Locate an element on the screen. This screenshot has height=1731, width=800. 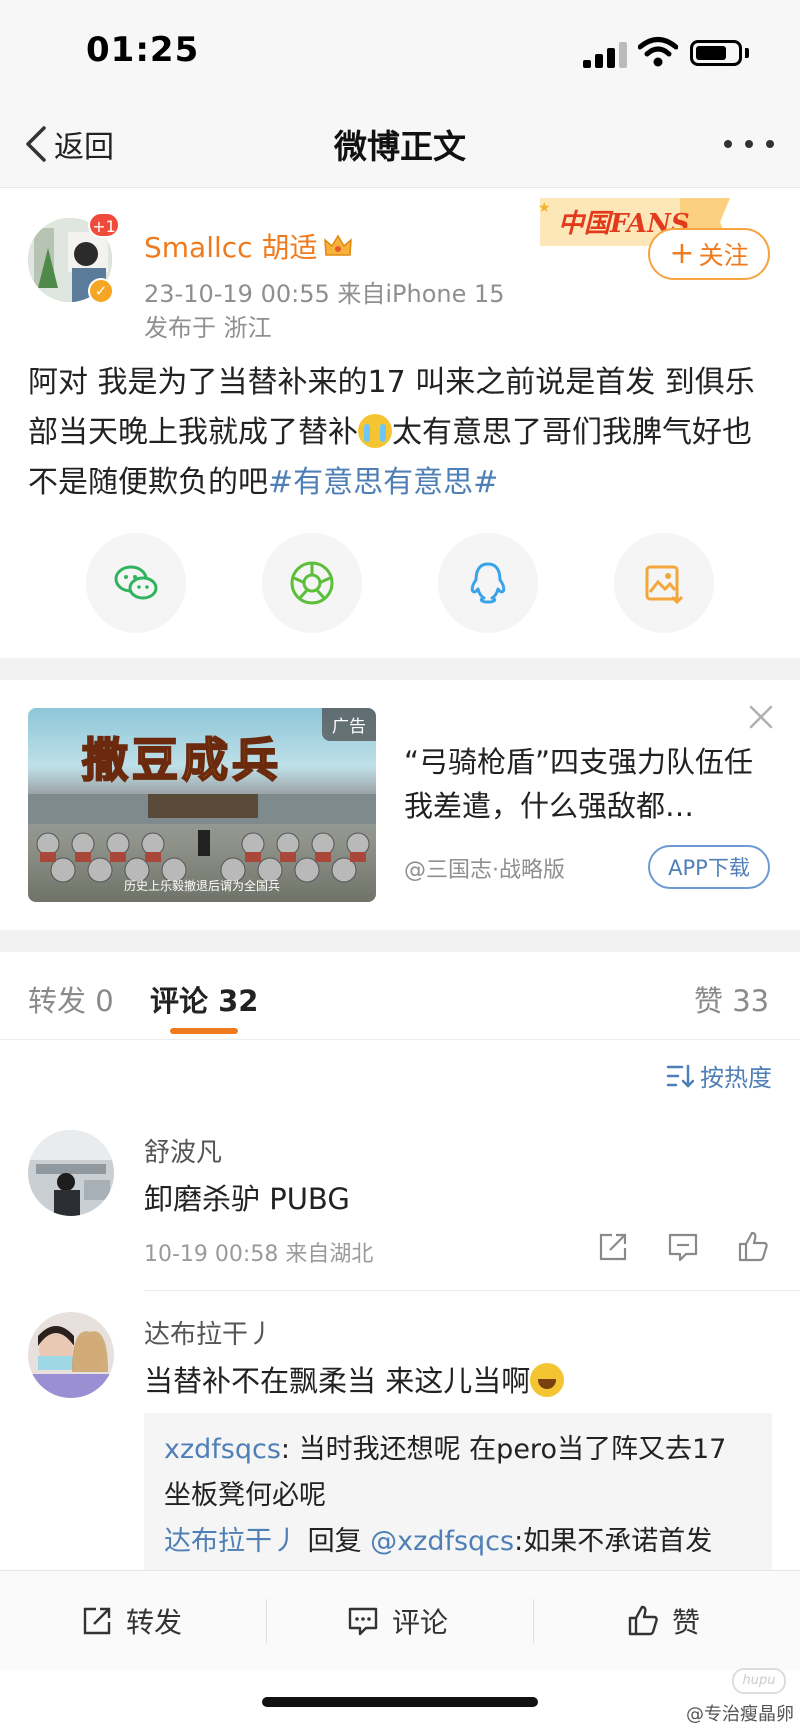
ad-source: @三国志·战略版 is located at coordinates (484, 868).